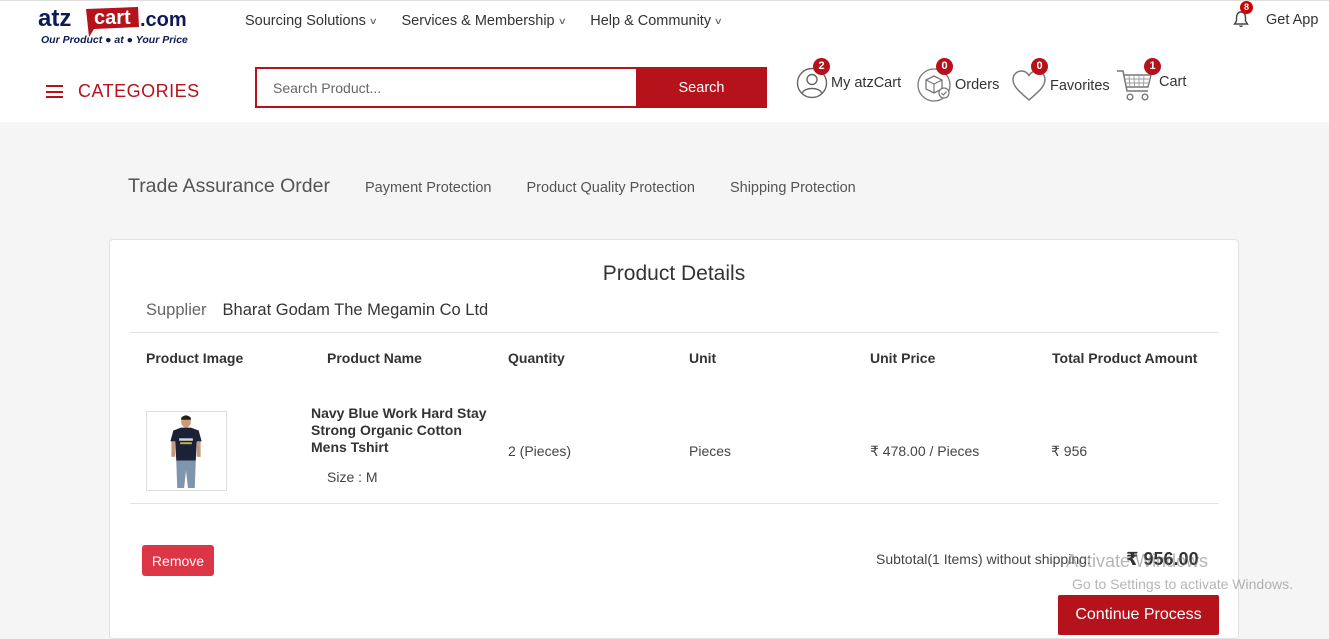  I want to click on product-total-amount: ₹ 956, so click(1069, 451).